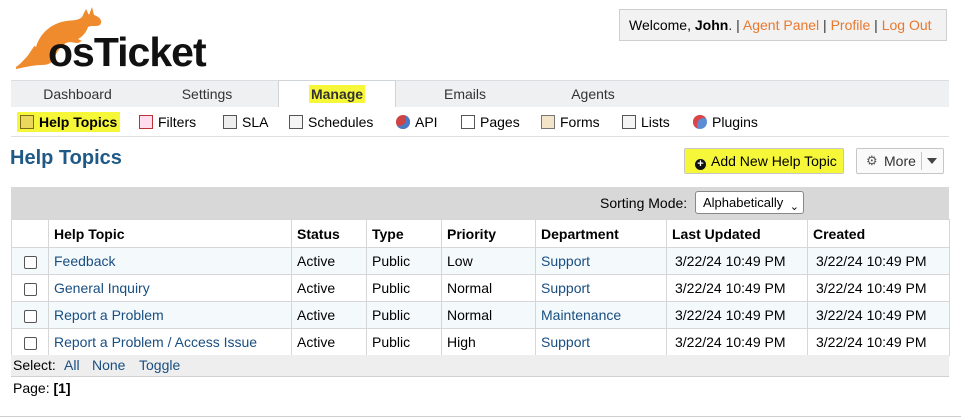 The height and width of the screenshot is (418, 961). Describe the element at coordinates (662, 25) in the screenshot. I see `welcome-text: Welcome,` at that location.